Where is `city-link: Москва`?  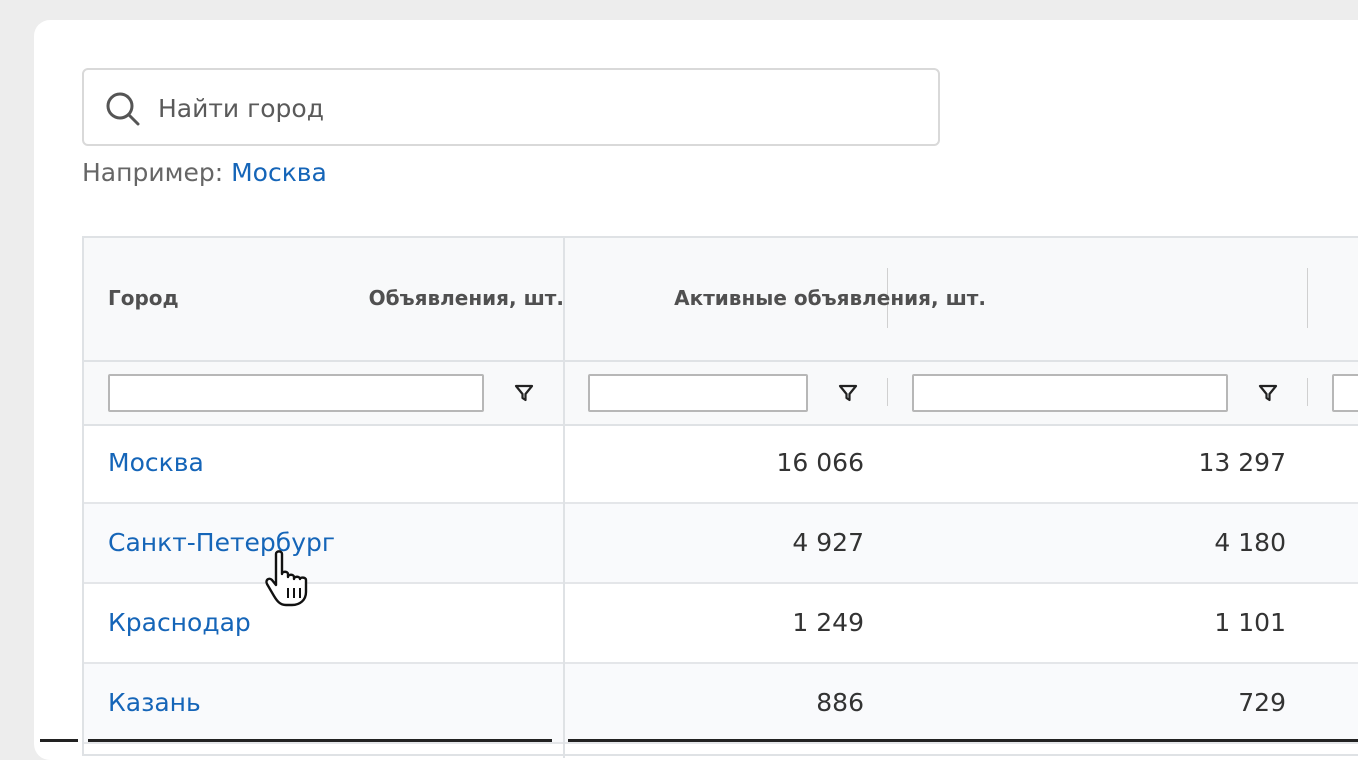
city-link: Москва is located at coordinates (156, 462).